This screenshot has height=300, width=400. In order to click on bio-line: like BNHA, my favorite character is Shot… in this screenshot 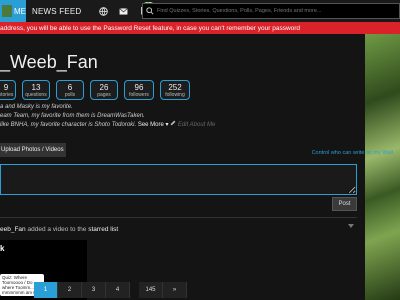, I will do `click(68, 125)`.